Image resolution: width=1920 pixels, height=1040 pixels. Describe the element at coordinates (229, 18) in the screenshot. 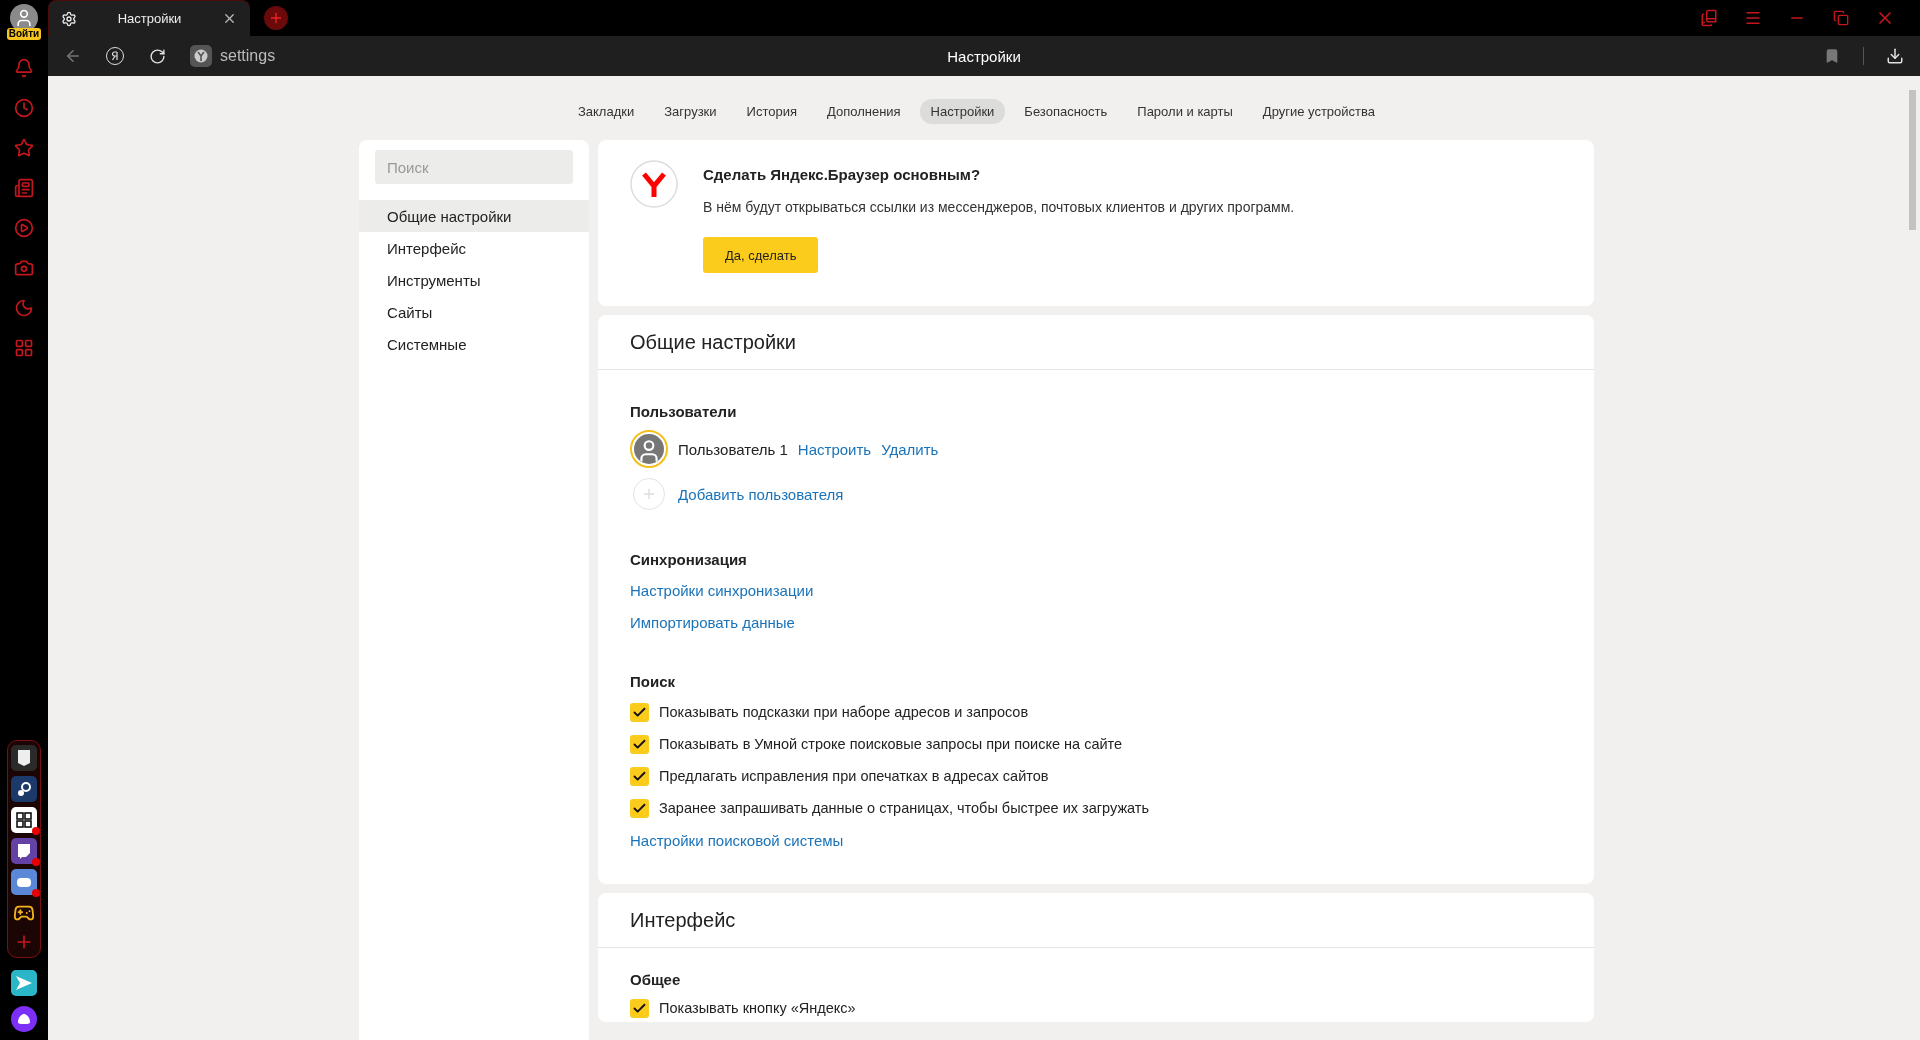

I see `close-icon` at that location.